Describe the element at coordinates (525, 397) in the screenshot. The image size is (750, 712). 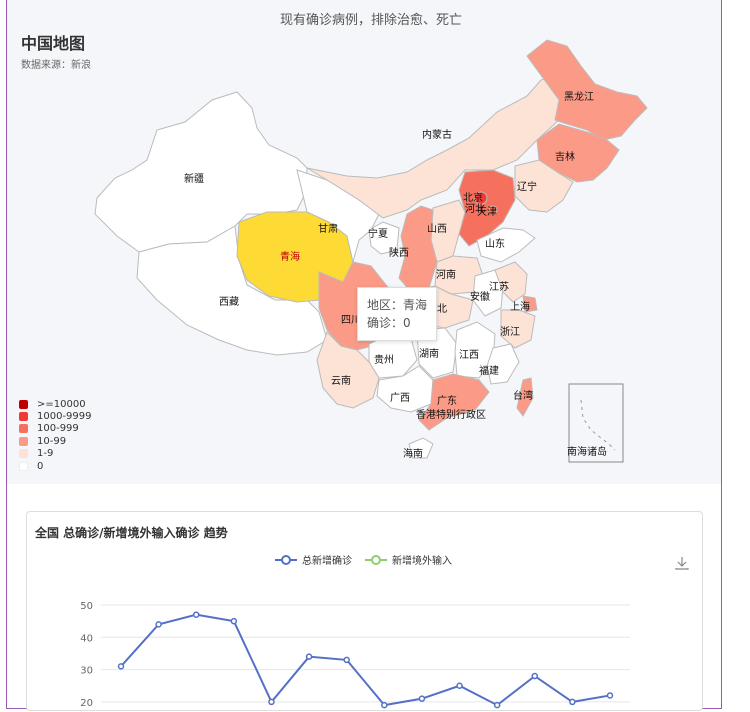
I see `province-taiwan` at that location.